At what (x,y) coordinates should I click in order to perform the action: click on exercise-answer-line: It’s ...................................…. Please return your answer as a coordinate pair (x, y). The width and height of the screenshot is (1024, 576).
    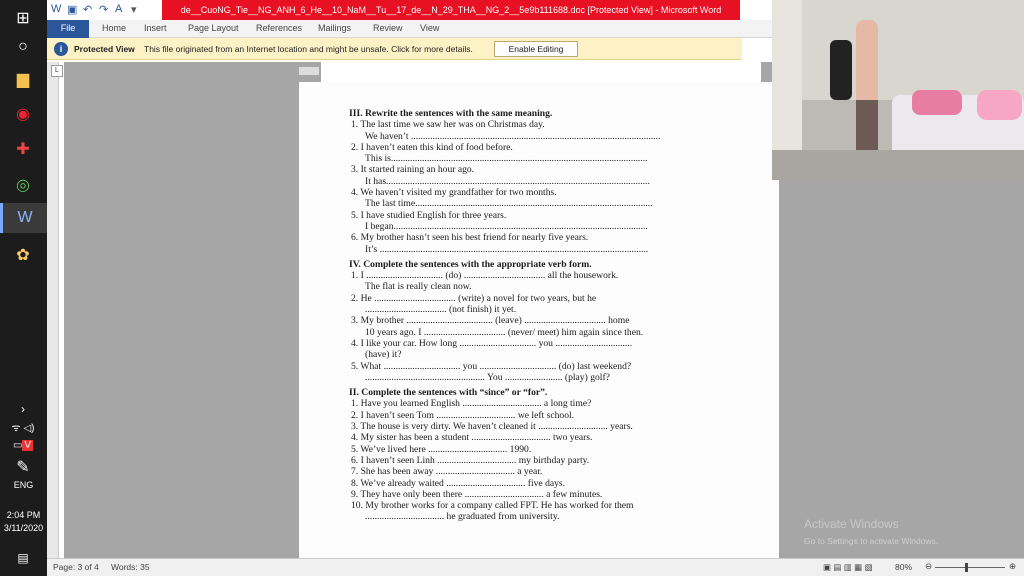
    Looking at the image, I should click on (507, 249).